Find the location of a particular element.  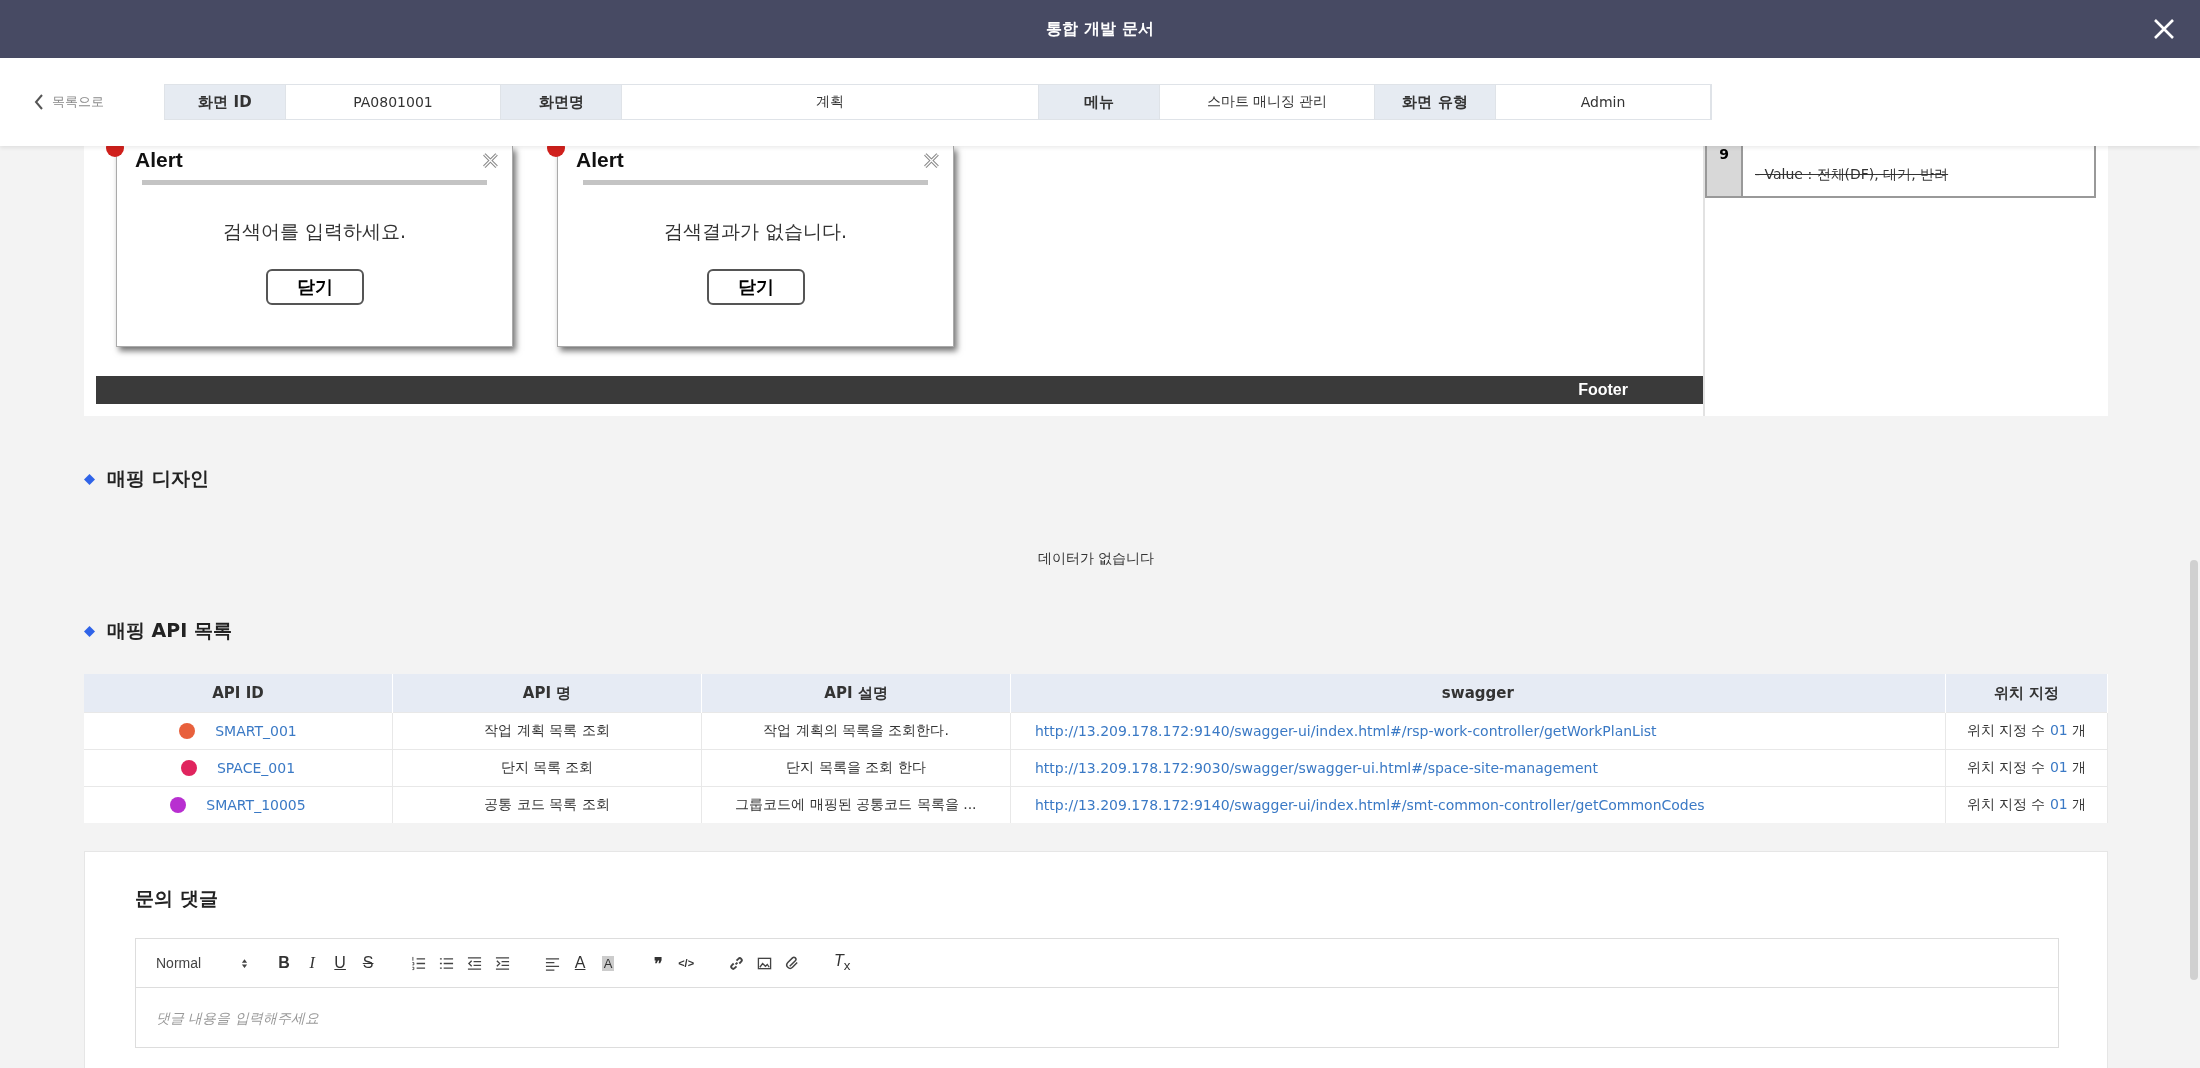

column-header: API 설명 is located at coordinates (856, 693).